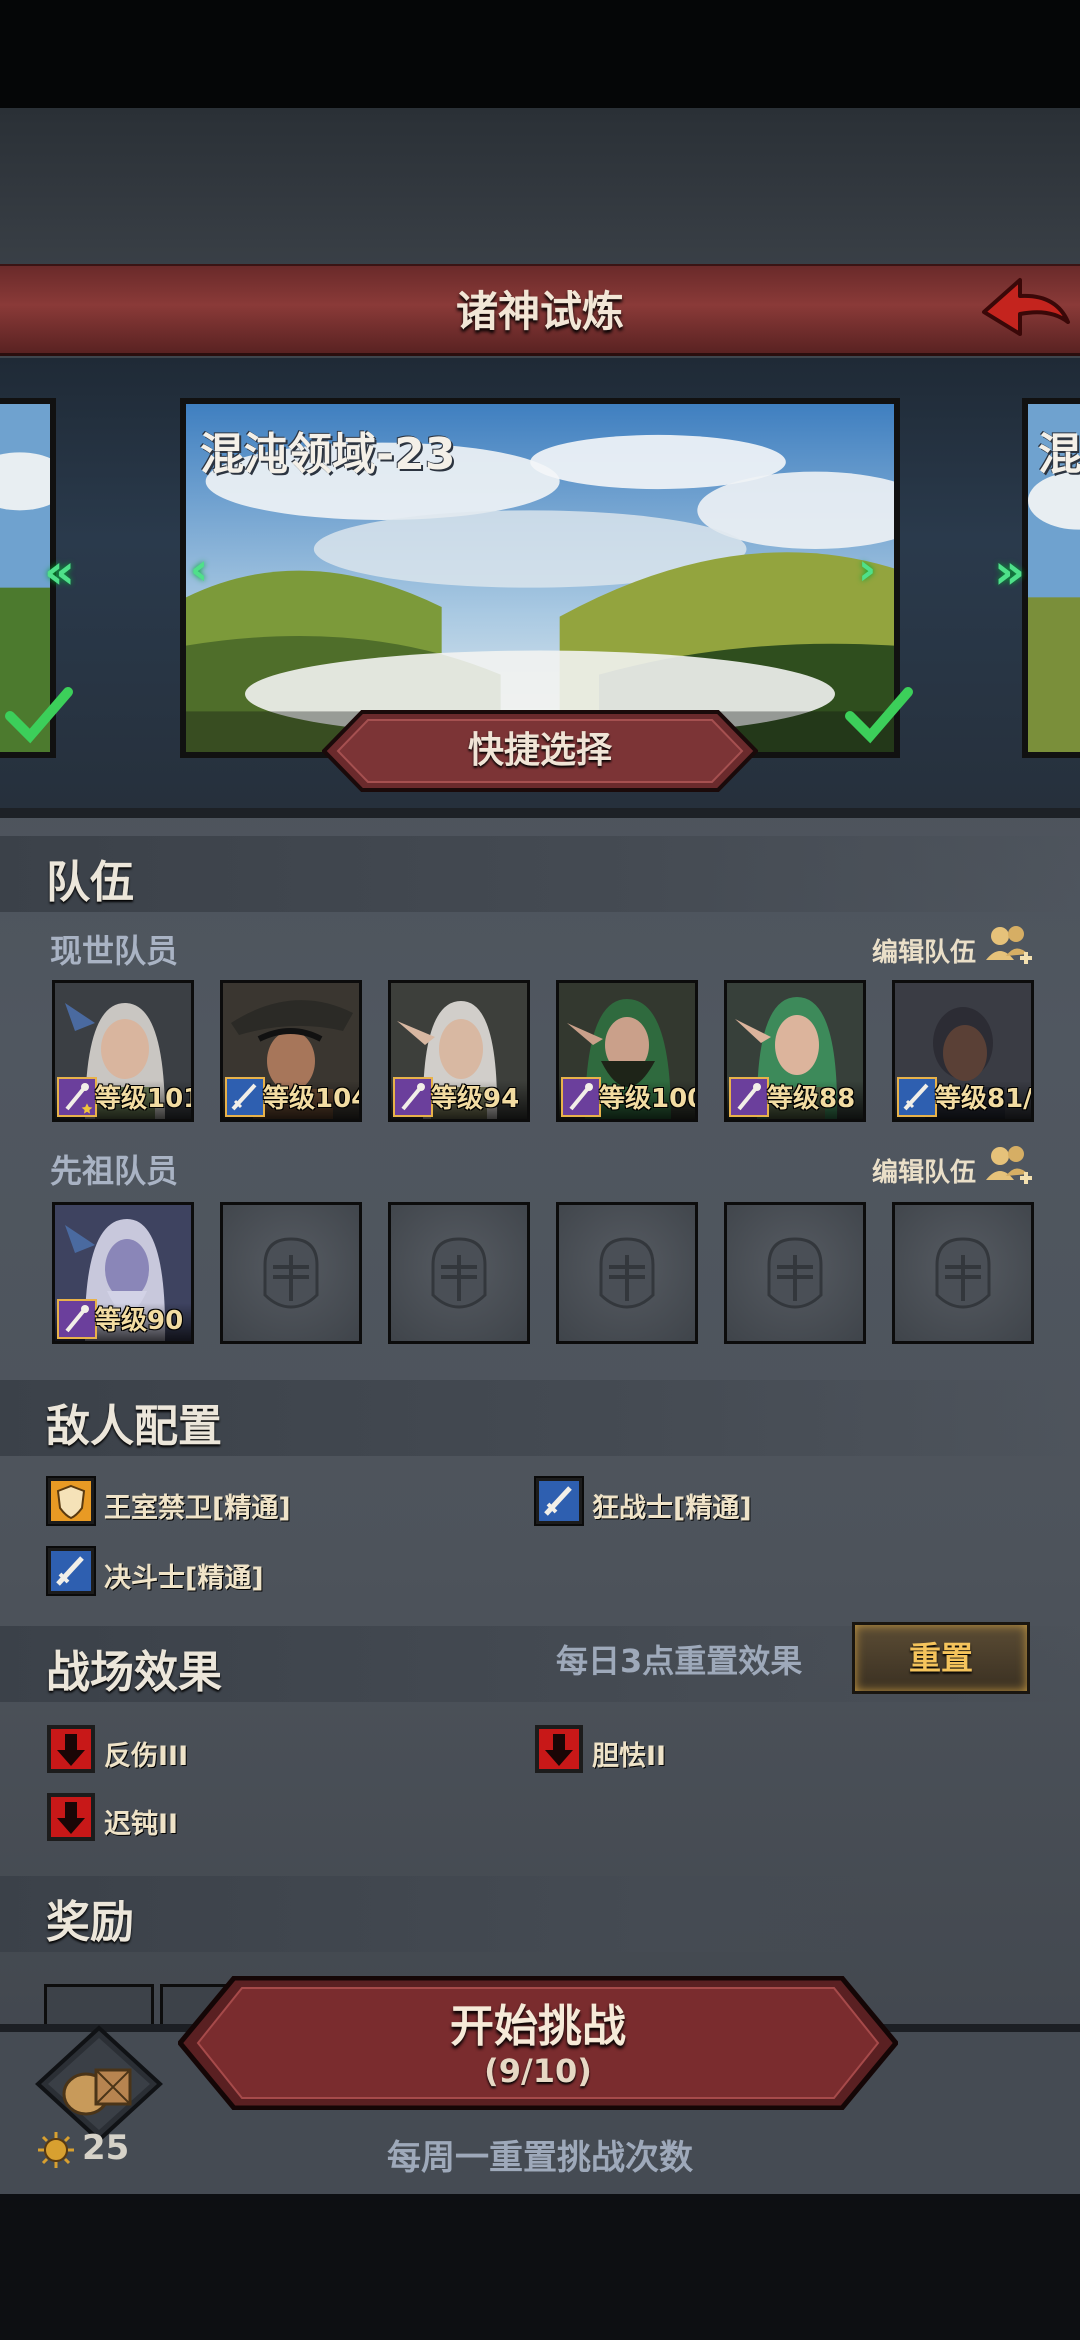 Image resolution: width=1080 pixels, height=2340 pixels. What do you see at coordinates (867, 569) in the screenshot?
I see `right-arrow-icon: ›` at bounding box center [867, 569].